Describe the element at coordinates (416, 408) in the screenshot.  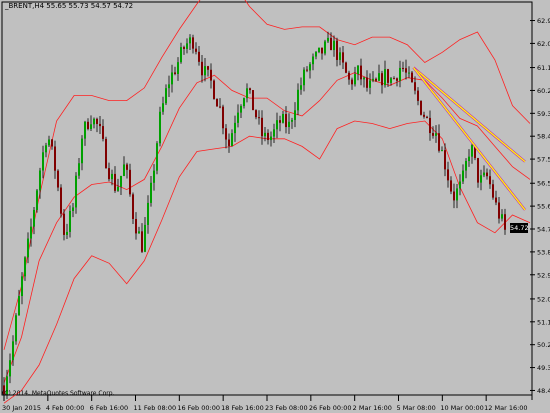
I see `time-tick-label: 5 Mar 08:00` at that location.